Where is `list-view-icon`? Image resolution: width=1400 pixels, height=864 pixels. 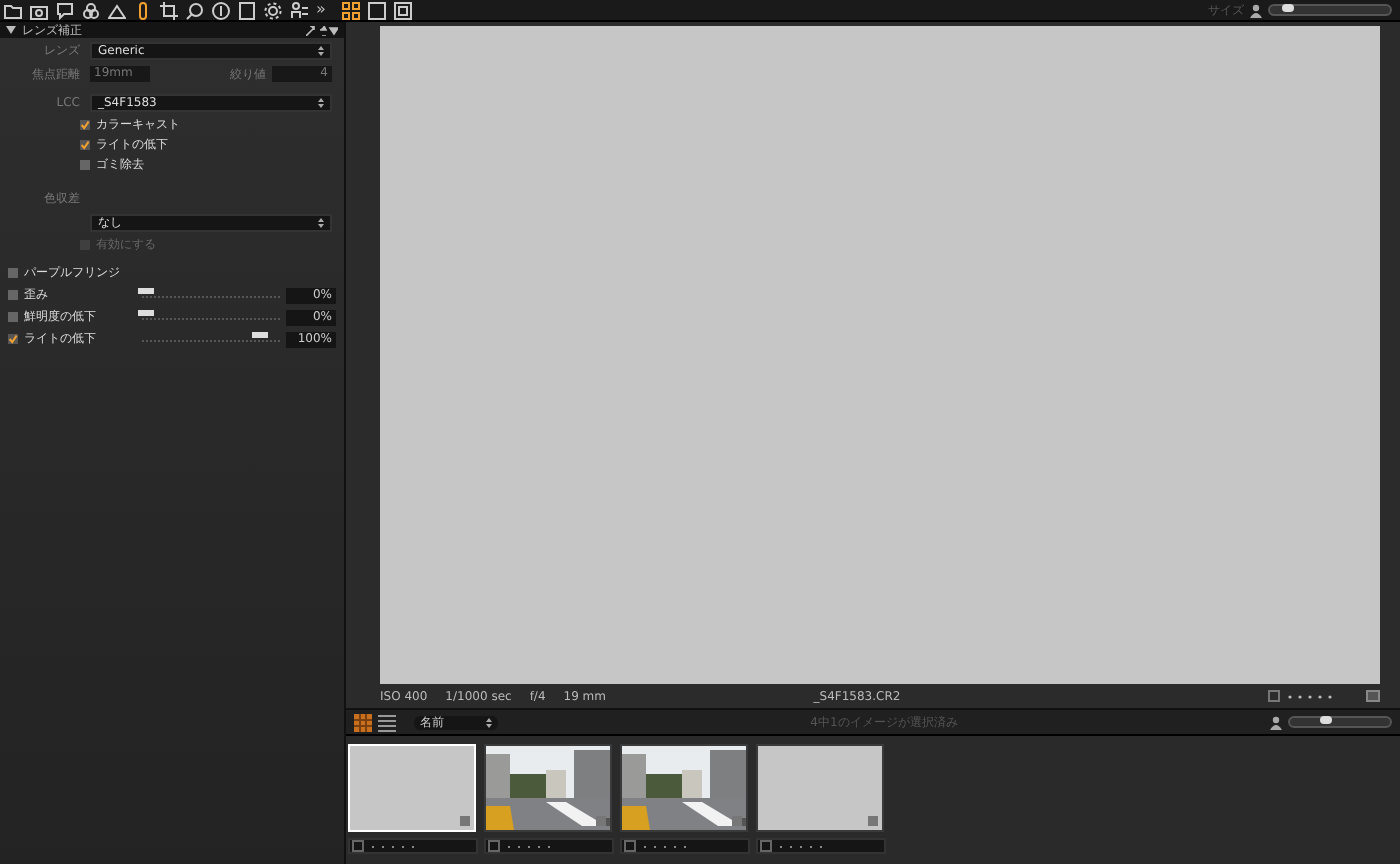 list-view-icon is located at coordinates (387, 722).